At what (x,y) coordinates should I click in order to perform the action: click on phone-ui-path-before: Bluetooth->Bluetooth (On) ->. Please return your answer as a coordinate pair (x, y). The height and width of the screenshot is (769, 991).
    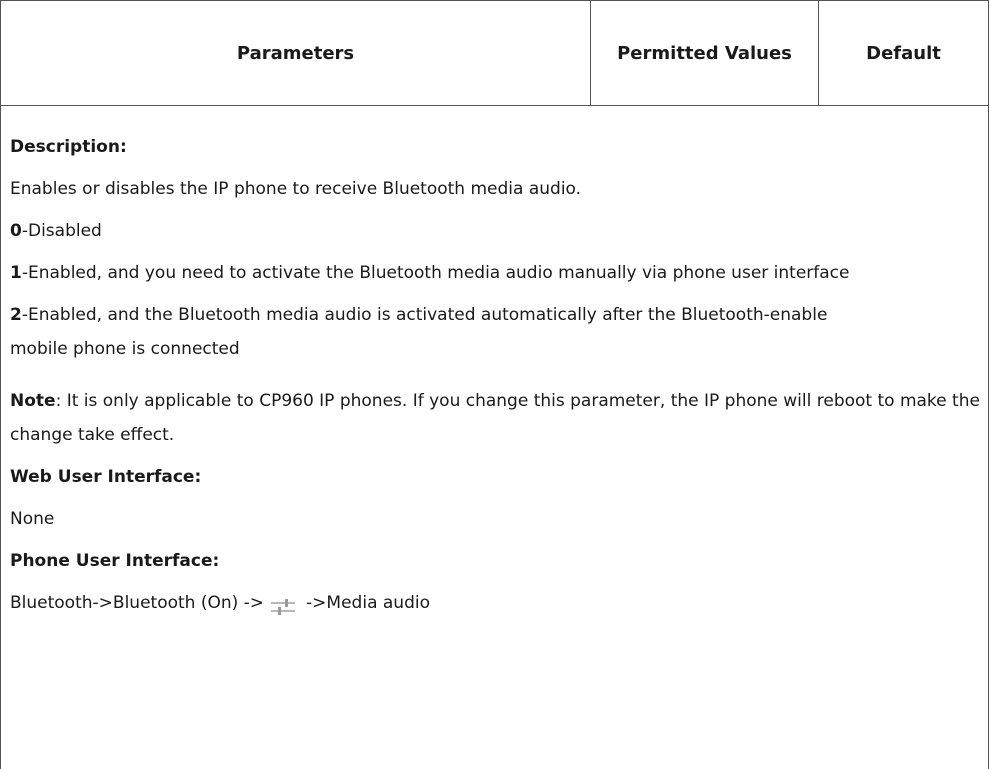
    Looking at the image, I should click on (137, 603).